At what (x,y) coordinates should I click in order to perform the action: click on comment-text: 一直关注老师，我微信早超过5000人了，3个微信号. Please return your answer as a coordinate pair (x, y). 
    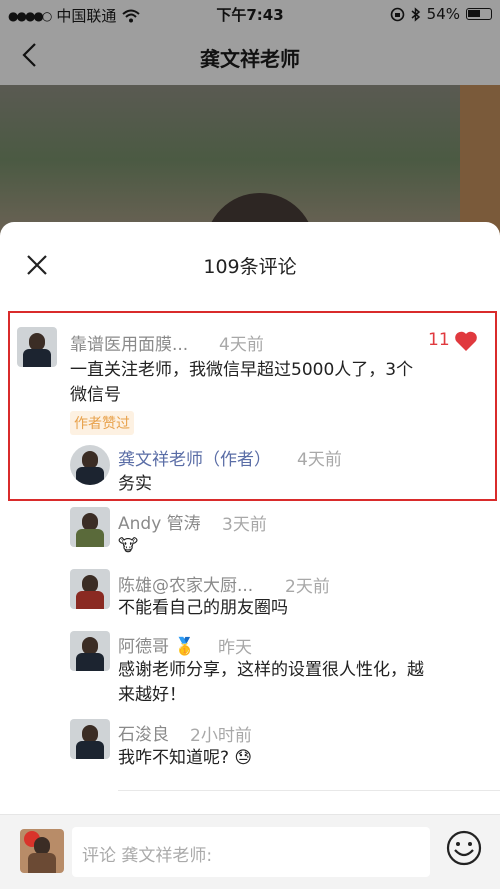
    Looking at the image, I should click on (242, 382).